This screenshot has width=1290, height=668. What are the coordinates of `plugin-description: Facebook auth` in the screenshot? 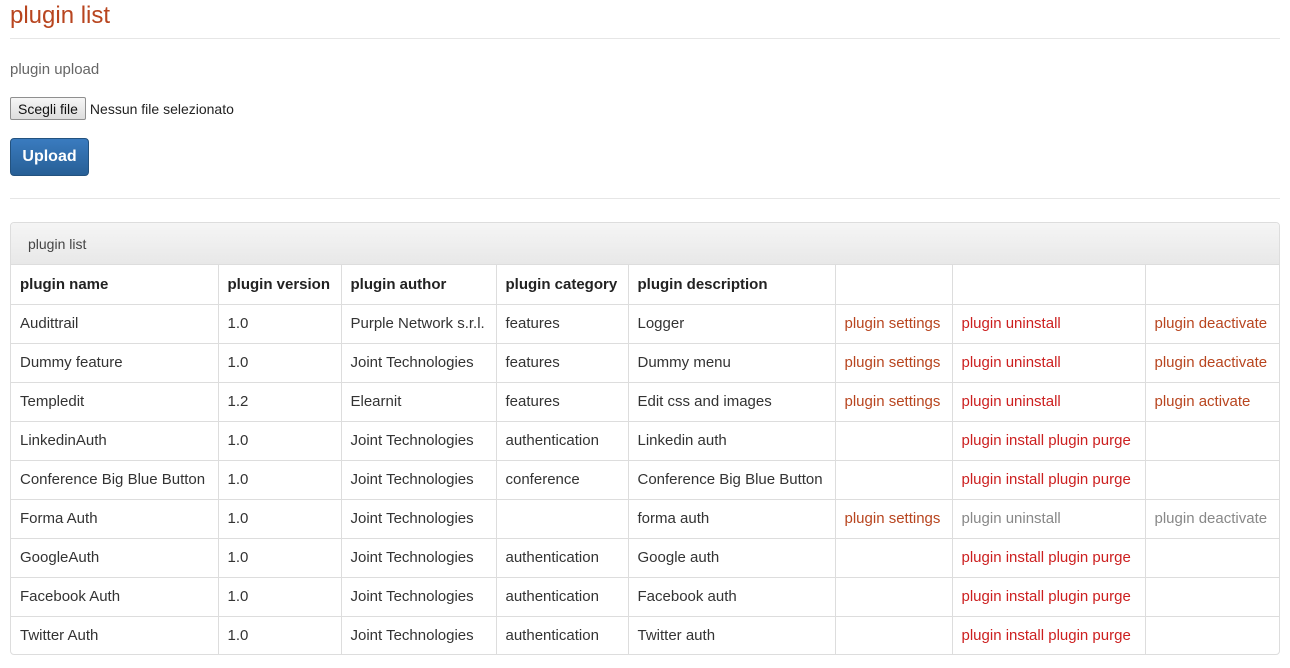 It's located at (687, 596).